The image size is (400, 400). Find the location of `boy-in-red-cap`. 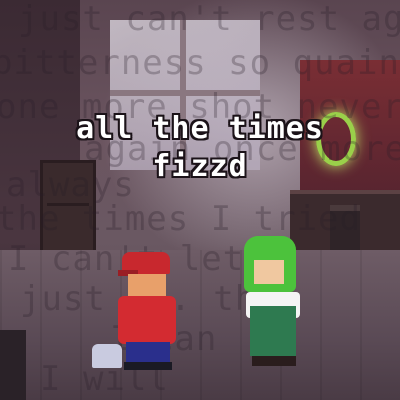

boy-in-red-cap is located at coordinates (152, 312).